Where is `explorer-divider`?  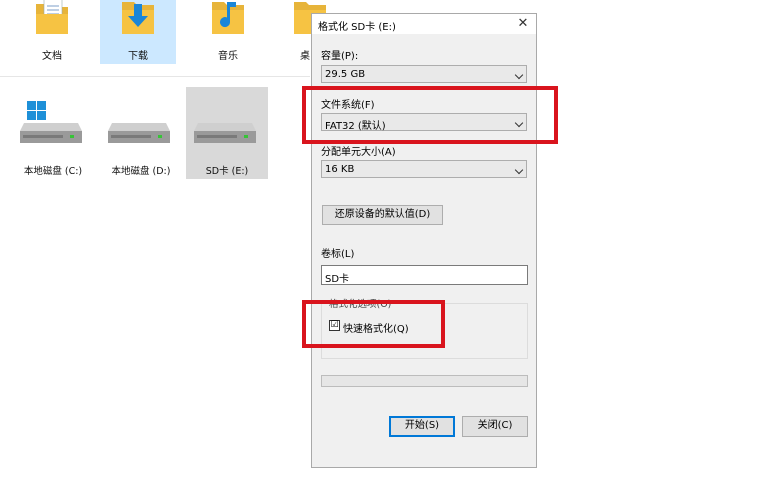
explorer-divider is located at coordinates (155, 76).